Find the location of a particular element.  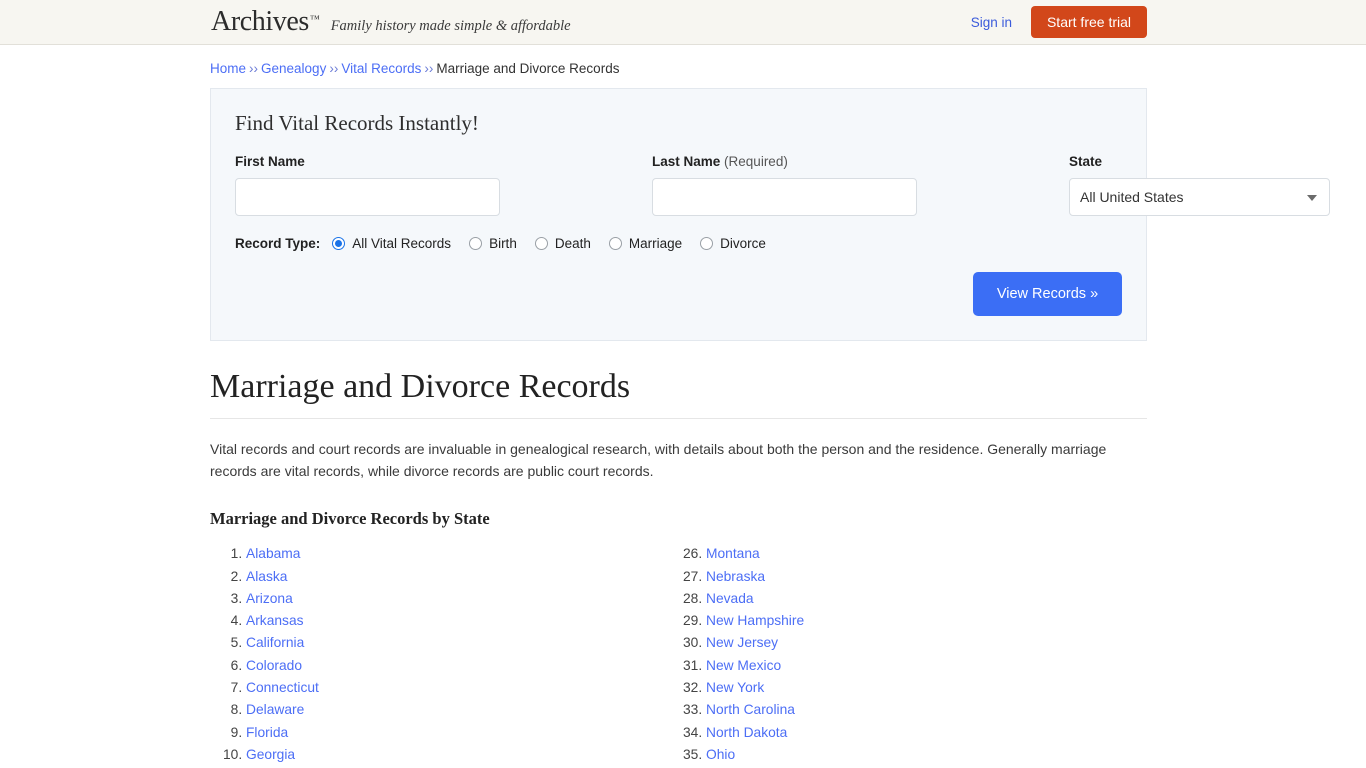

state-link-delaware: Delaware is located at coordinates (275, 709).